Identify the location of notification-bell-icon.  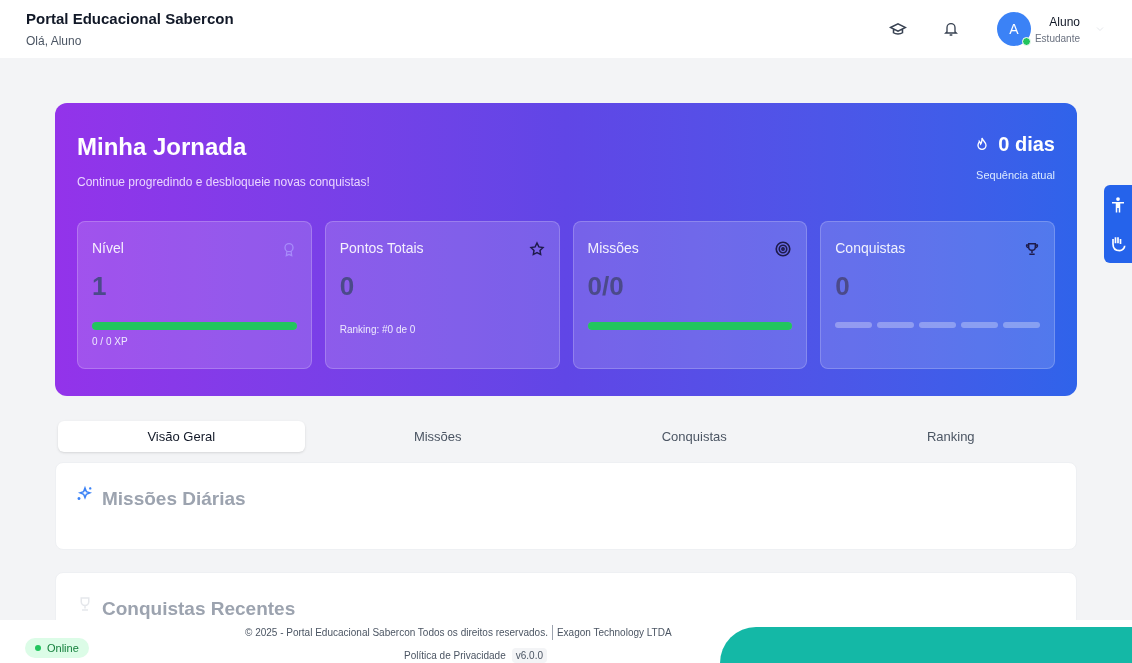
(950, 29).